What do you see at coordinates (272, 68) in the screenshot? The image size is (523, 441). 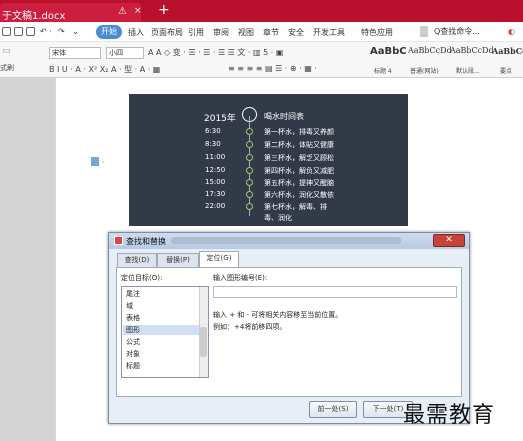 I see `paragraph-tools-row2: ≡ ≡ ≡ ≡ ▤ ☰ · ⊕ · ▦ ·` at bounding box center [272, 68].